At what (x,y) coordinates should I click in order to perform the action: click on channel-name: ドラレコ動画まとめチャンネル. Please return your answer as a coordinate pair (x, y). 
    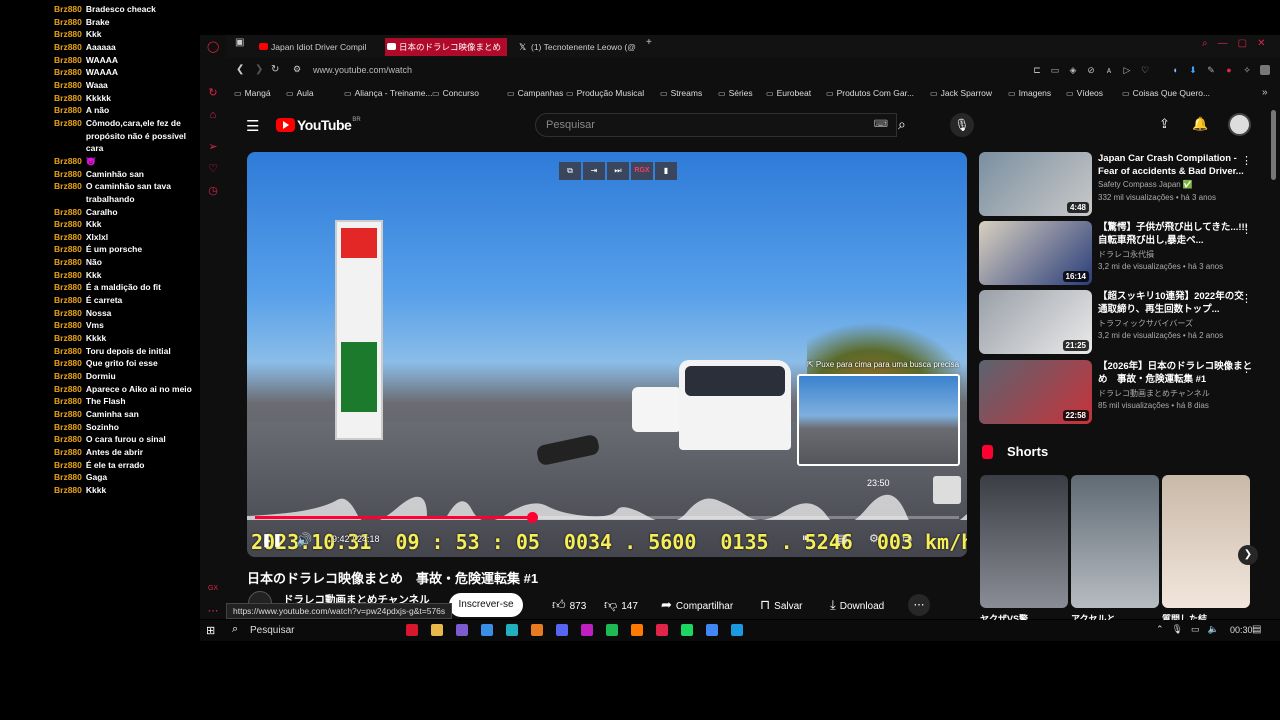
    Looking at the image, I should click on (1154, 393).